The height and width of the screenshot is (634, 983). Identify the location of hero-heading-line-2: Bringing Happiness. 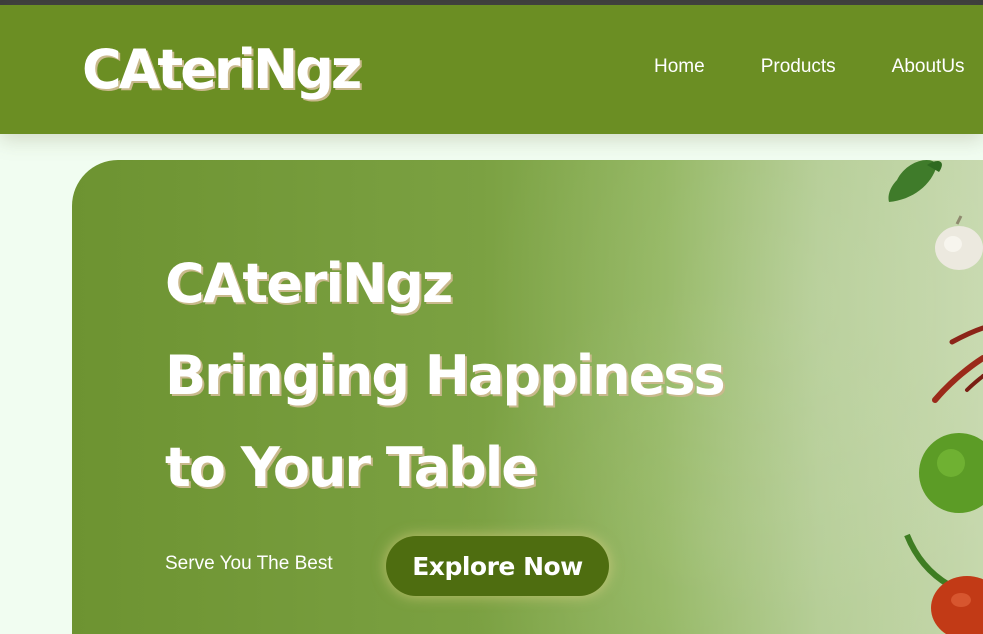
(445, 375).